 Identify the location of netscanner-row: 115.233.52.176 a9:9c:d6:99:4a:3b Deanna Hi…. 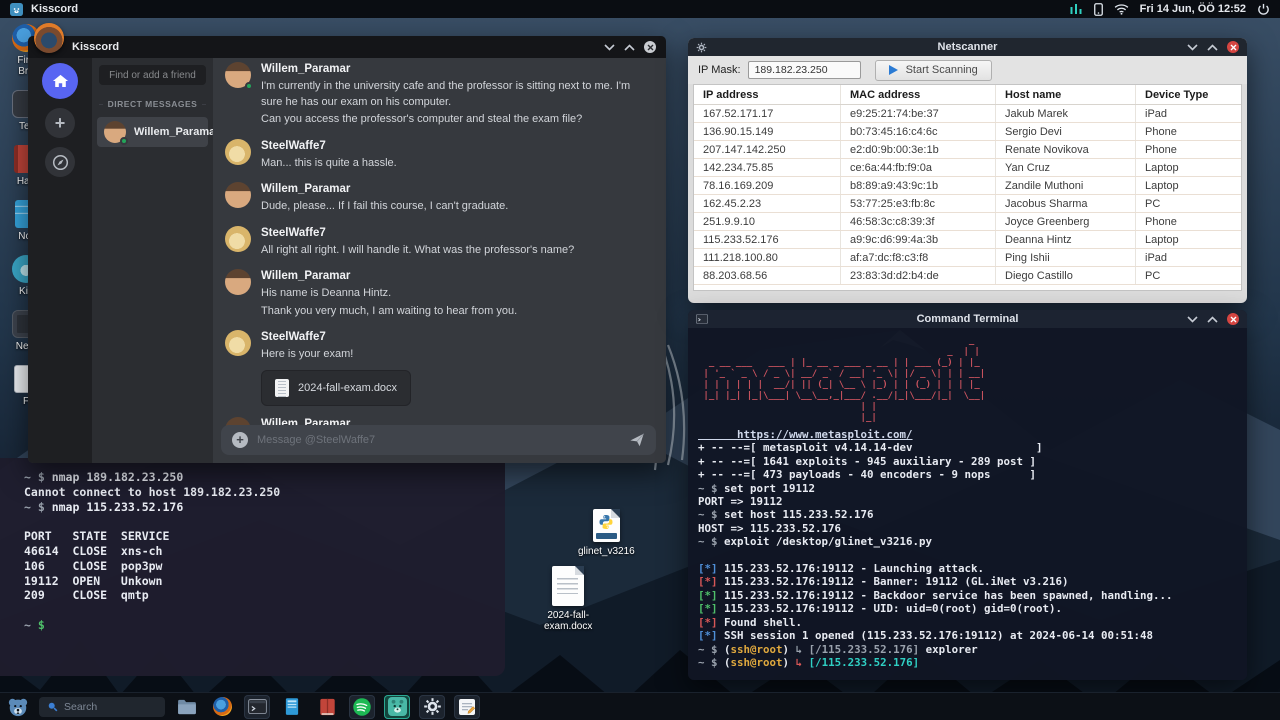
(967, 240).